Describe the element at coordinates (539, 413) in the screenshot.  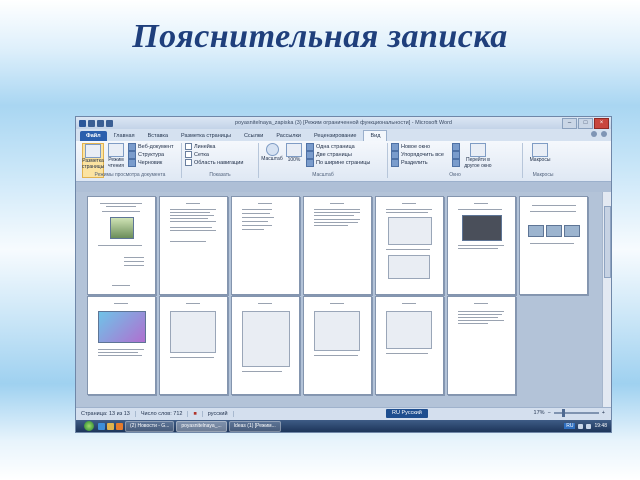
I see `zoom-percent: 17%` at that location.